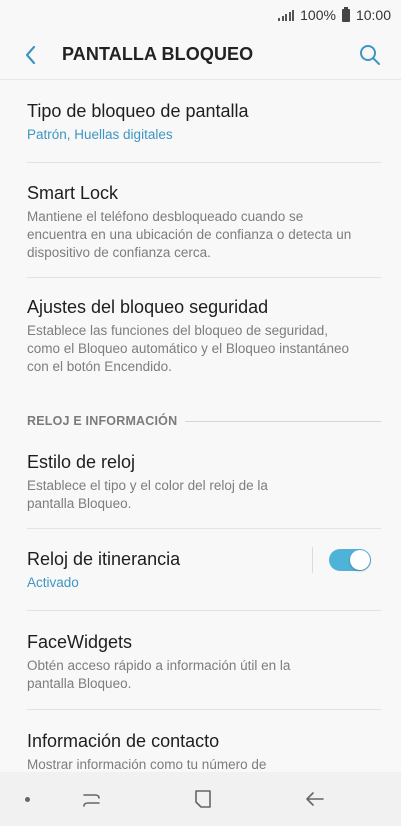  Describe the element at coordinates (81, 462) in the screenshot. I see `item-title: Estilo de reloj` at that location.